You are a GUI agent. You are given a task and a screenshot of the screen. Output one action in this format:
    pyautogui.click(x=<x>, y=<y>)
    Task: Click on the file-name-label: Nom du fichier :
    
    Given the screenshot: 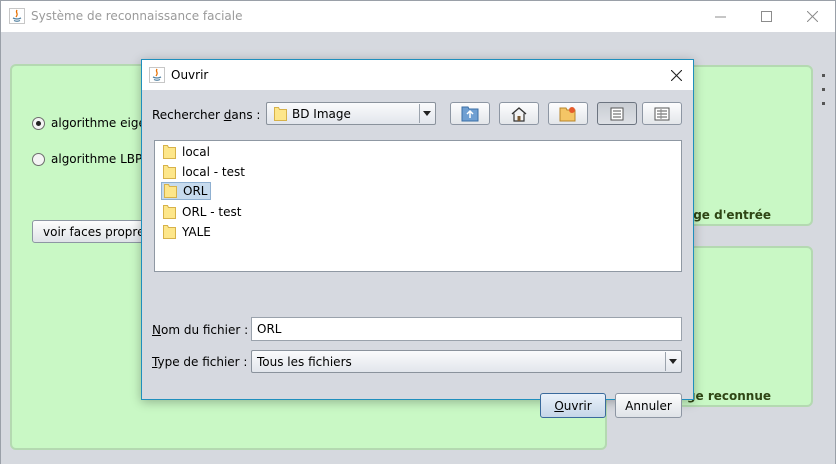 What is the action you would take?
    pyautogui.click(x=200, y=330)
    